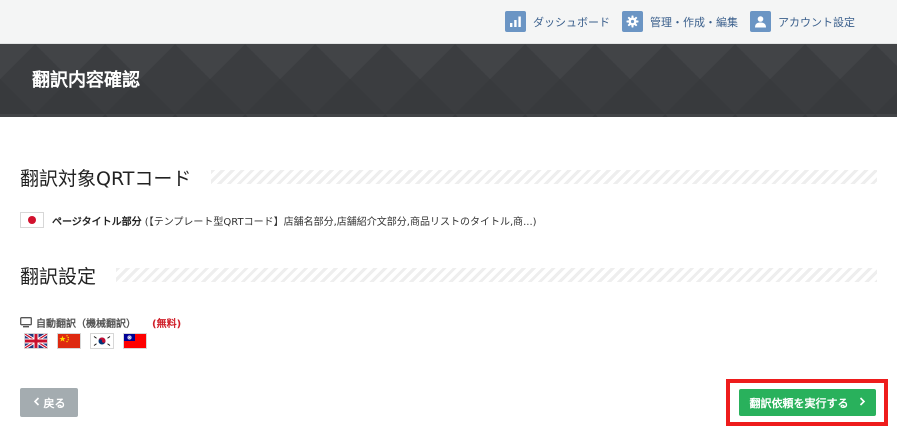 Image resolution: width=897 pixels, height=435 pixels. What do you see at coordinates (135, 341) in the screenshot?
I see `taiwan-flag-icon` at bounding box center [135, 341].